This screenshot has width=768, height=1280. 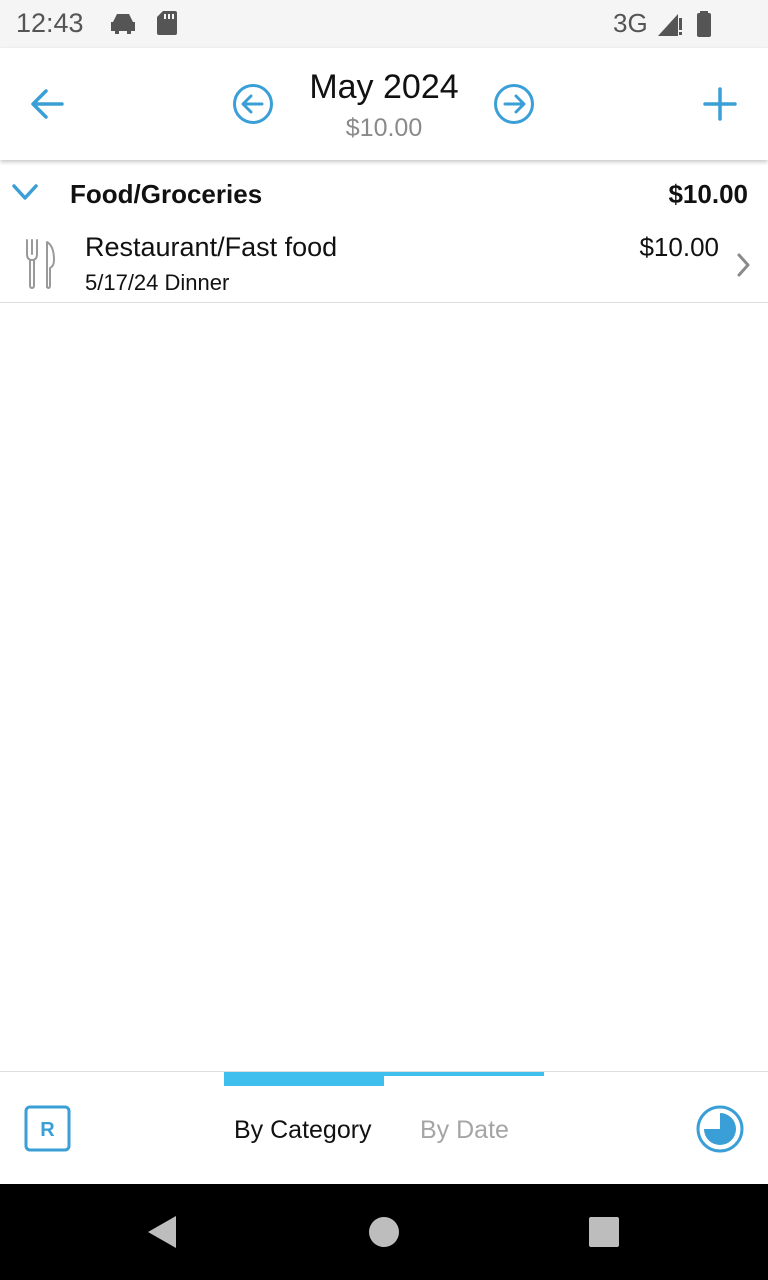 I want to click on fork-knife-icon, so click(x=40, y=264).